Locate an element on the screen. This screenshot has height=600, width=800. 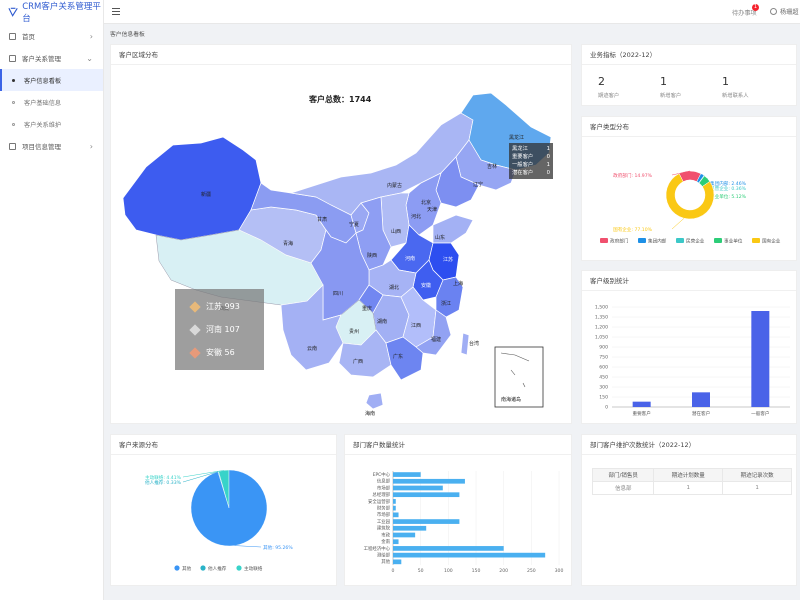
sub-item-customer-maintain: 客户关系维护 is located at coordinates (51, 124).